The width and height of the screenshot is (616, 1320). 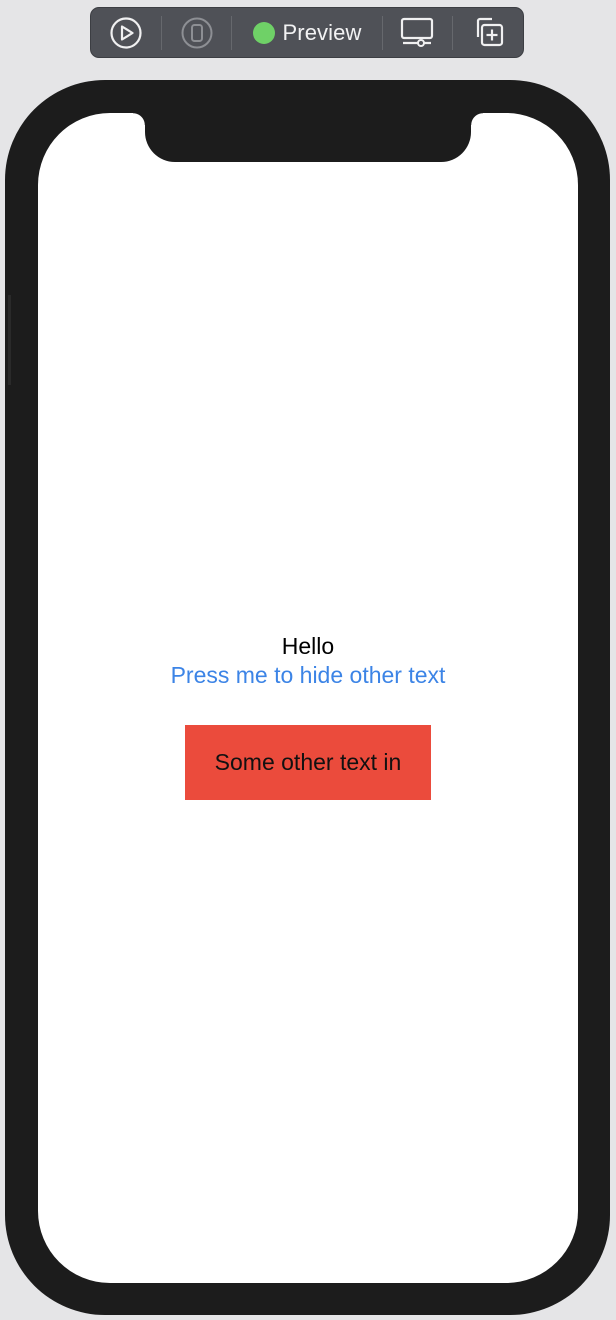 I want to click on hide-text-button: Press me to hide other text, so click(x=308, y=675).